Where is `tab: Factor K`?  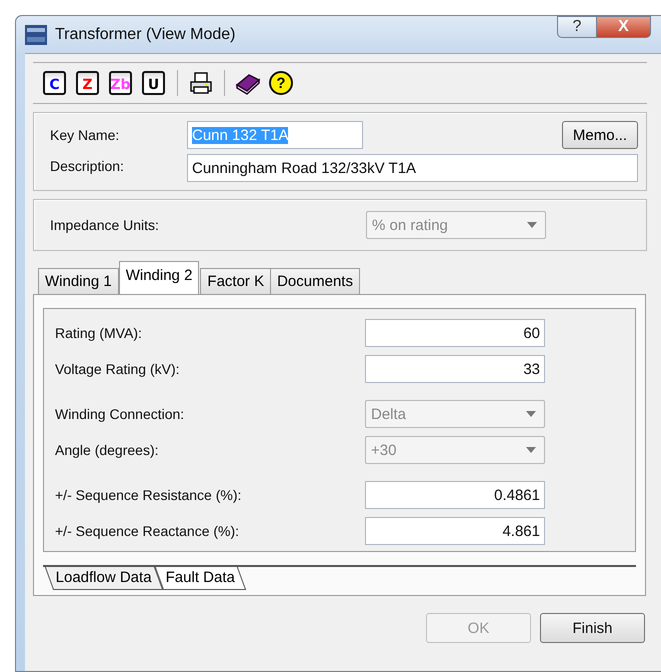
tab: Factor K is located at coordinates (236, 281).